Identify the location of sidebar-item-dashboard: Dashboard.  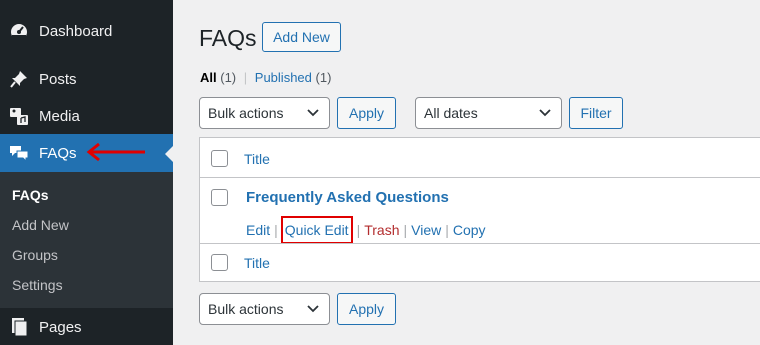
(86, 31).